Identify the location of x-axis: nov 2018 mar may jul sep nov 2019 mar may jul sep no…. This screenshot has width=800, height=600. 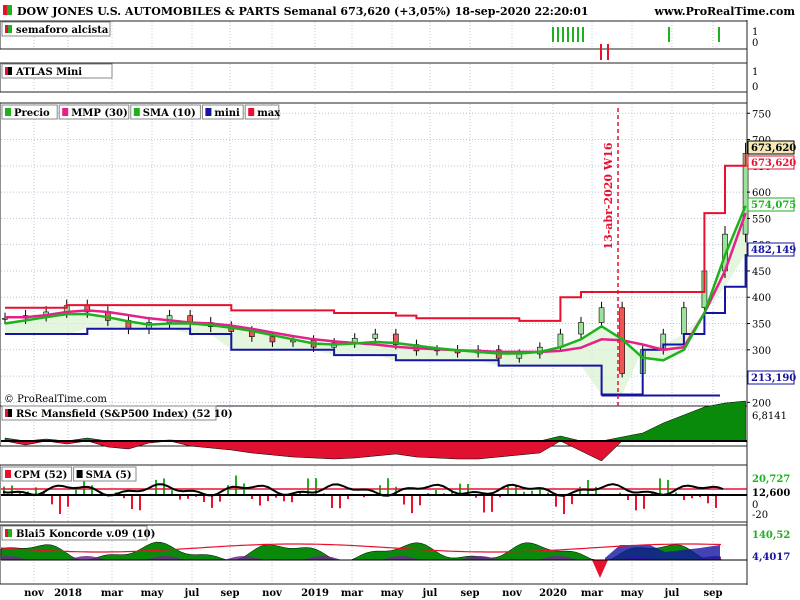
(400, 592).